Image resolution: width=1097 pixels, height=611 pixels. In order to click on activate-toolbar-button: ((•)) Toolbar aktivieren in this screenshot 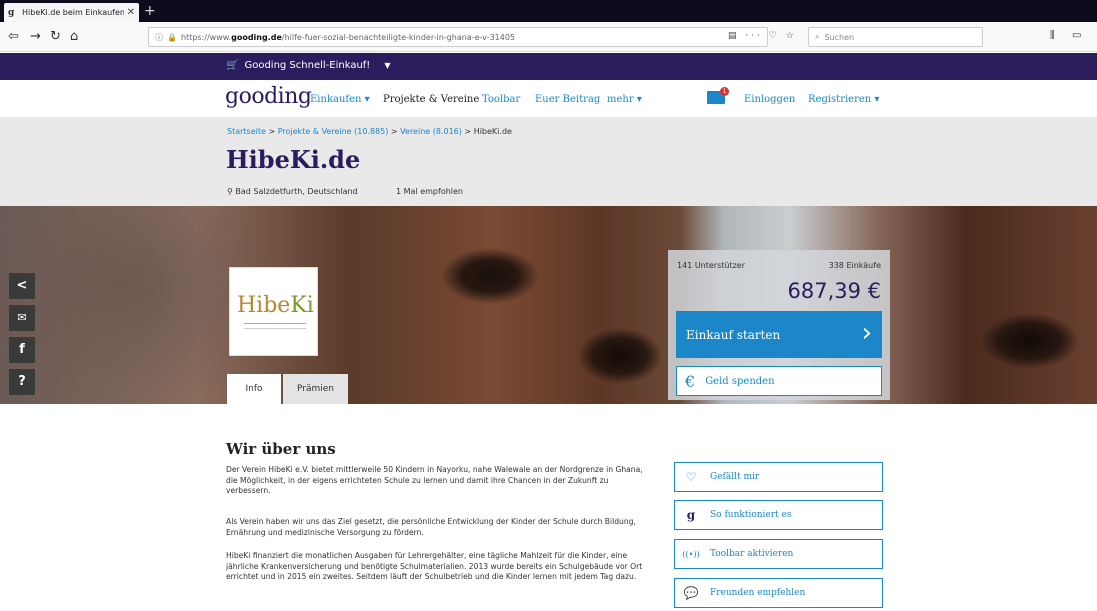, I will do `click(778, 554)`.